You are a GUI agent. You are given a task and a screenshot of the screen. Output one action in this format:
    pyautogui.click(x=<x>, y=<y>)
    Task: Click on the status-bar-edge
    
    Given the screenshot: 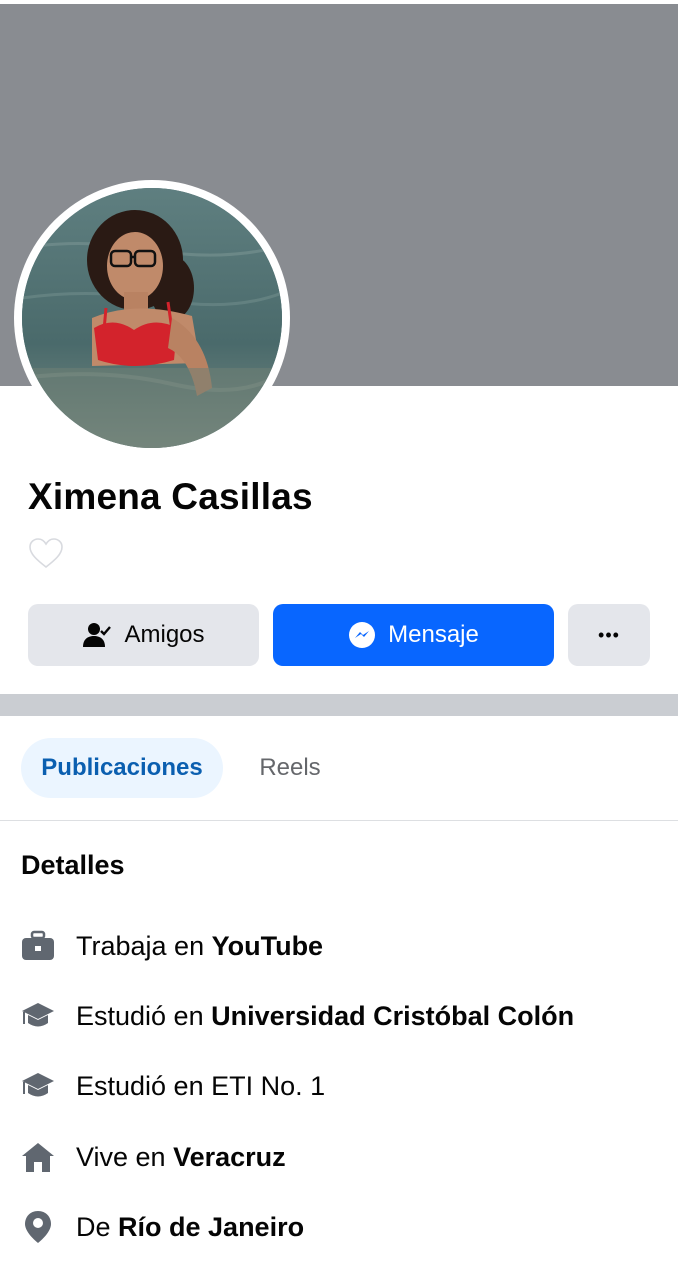 What is the action you would take?
    pyautogui.click(x=339, y=2)
    